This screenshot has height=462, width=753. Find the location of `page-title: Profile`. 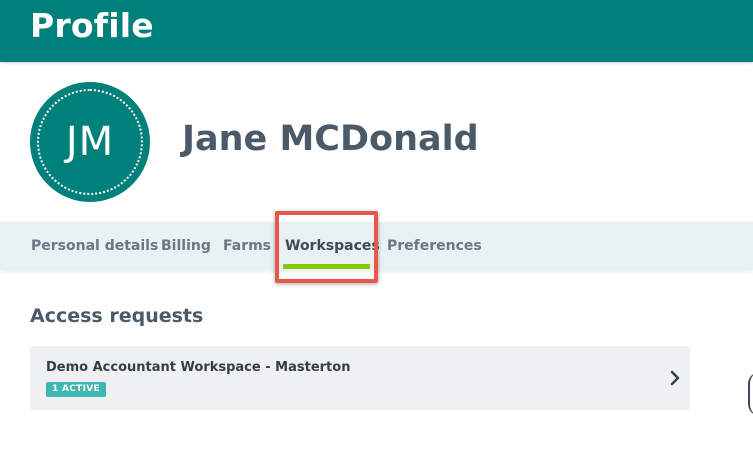

page-title: Profile is located at coordinates (92, 25).